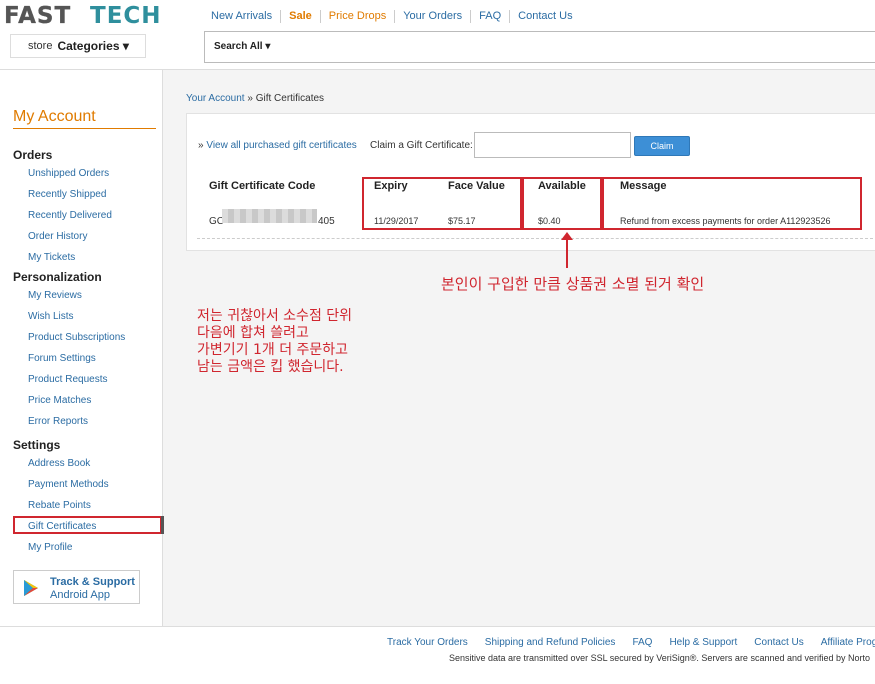 Image resolution: width=875 pixels, height=684 pixels. Describe the element at coordinates (242, 16) in the screenshot. I see `nav-new-arrivals: New Arrivals` at that location.